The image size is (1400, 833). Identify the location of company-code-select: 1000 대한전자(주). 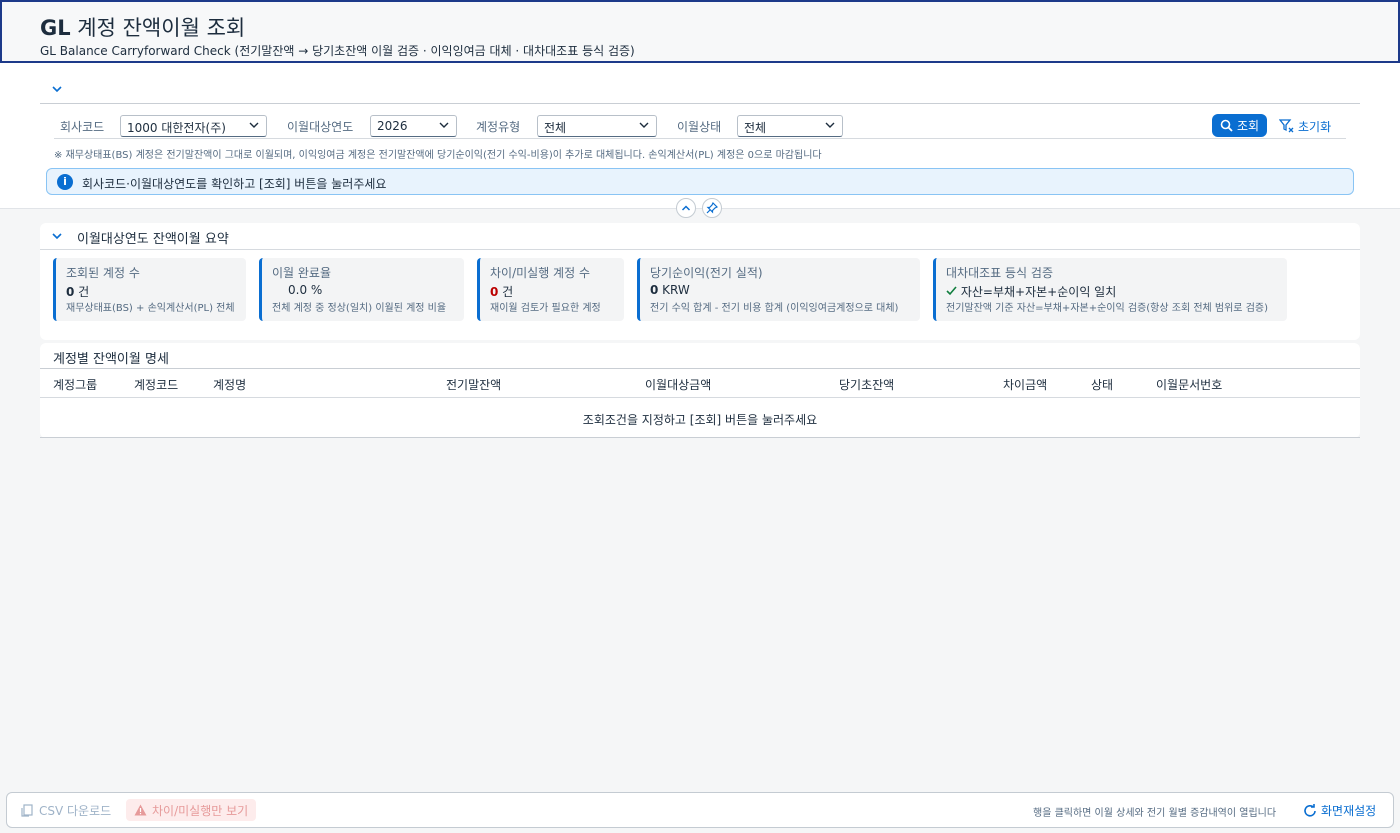
(193, 126).